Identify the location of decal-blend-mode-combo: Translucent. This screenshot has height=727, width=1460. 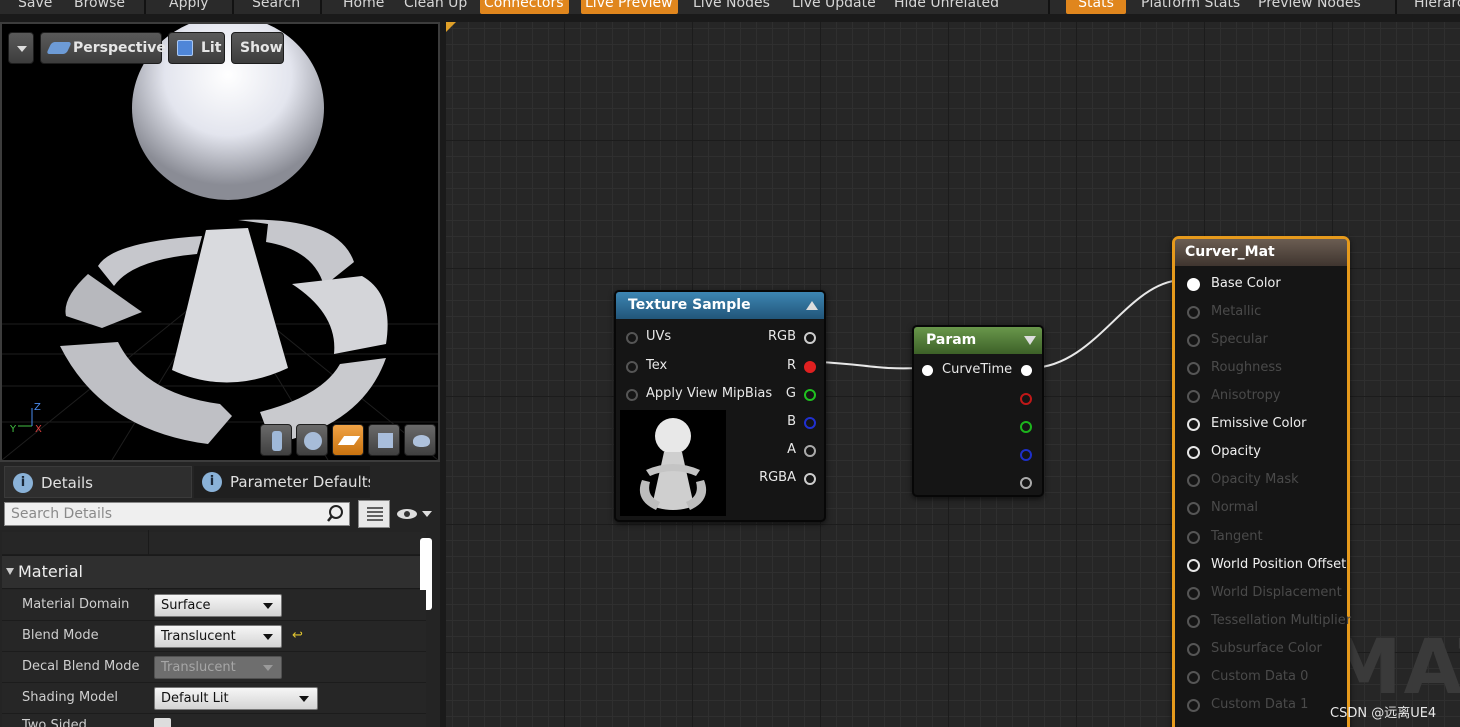
(218, 667).